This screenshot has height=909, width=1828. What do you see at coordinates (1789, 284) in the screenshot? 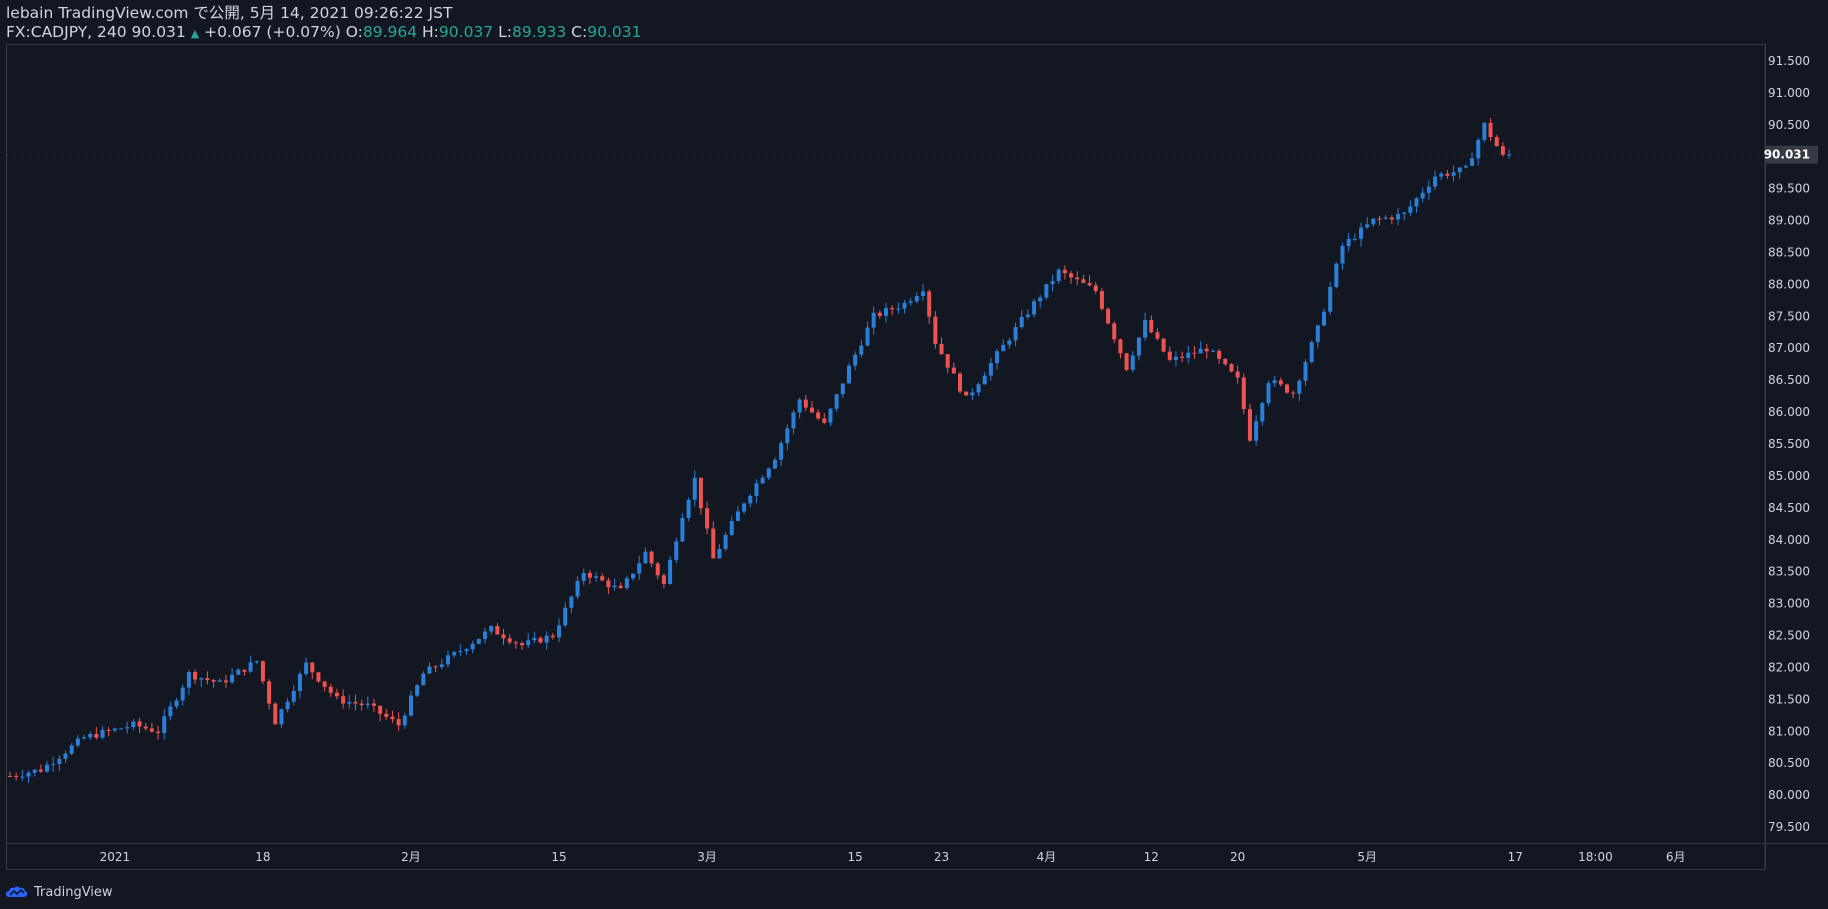
I see `y-tick-label-17: 88.000` at bounding box center [1789, 284].